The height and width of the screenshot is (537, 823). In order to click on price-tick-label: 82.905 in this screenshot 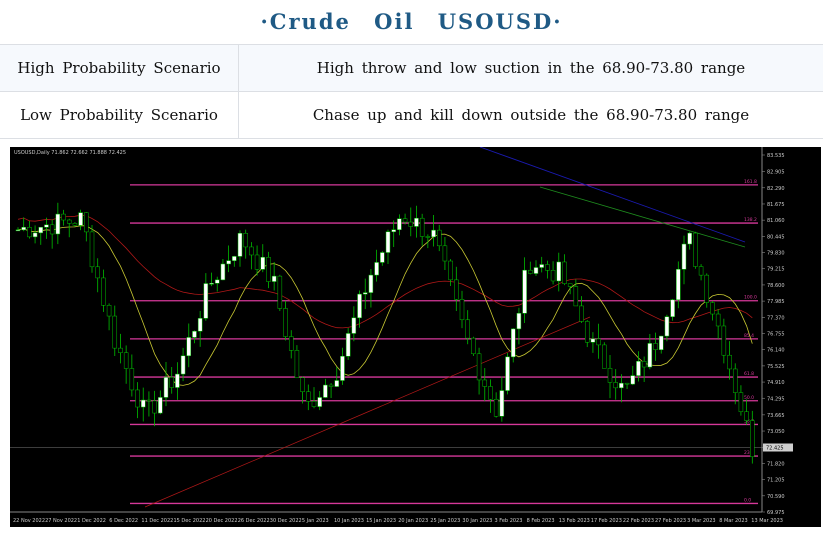, I will do `click(776, 173)`.